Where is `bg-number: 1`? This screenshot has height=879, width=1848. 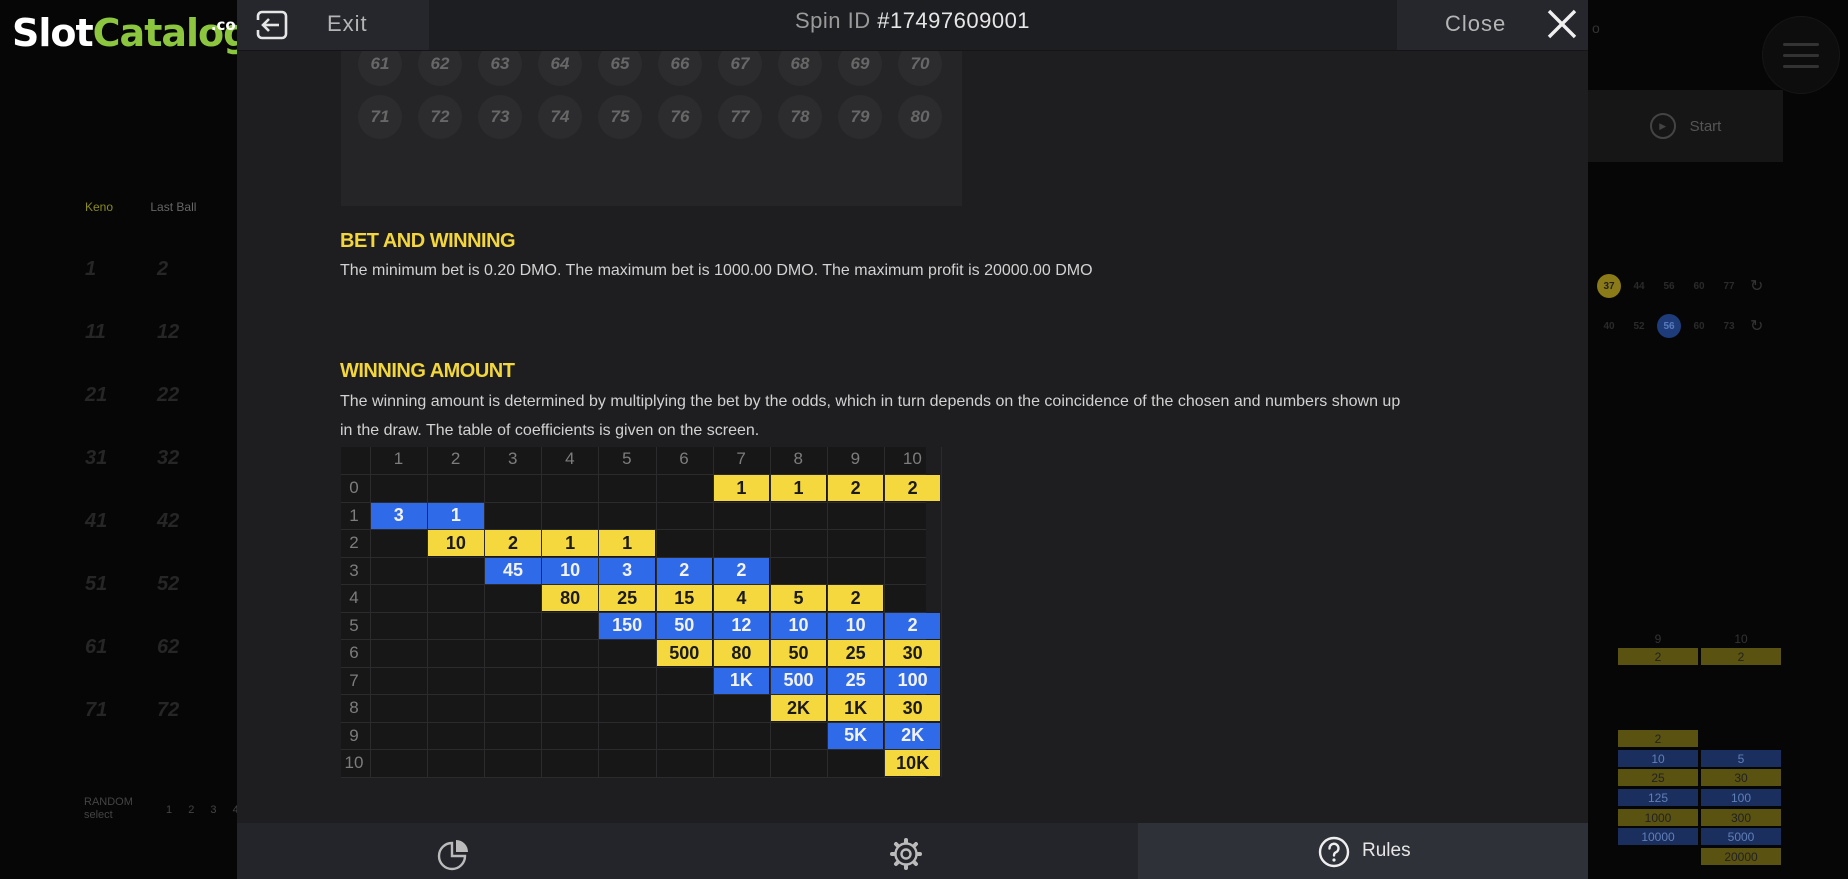 bg-number: 1 is located at coordinates (91, 269).